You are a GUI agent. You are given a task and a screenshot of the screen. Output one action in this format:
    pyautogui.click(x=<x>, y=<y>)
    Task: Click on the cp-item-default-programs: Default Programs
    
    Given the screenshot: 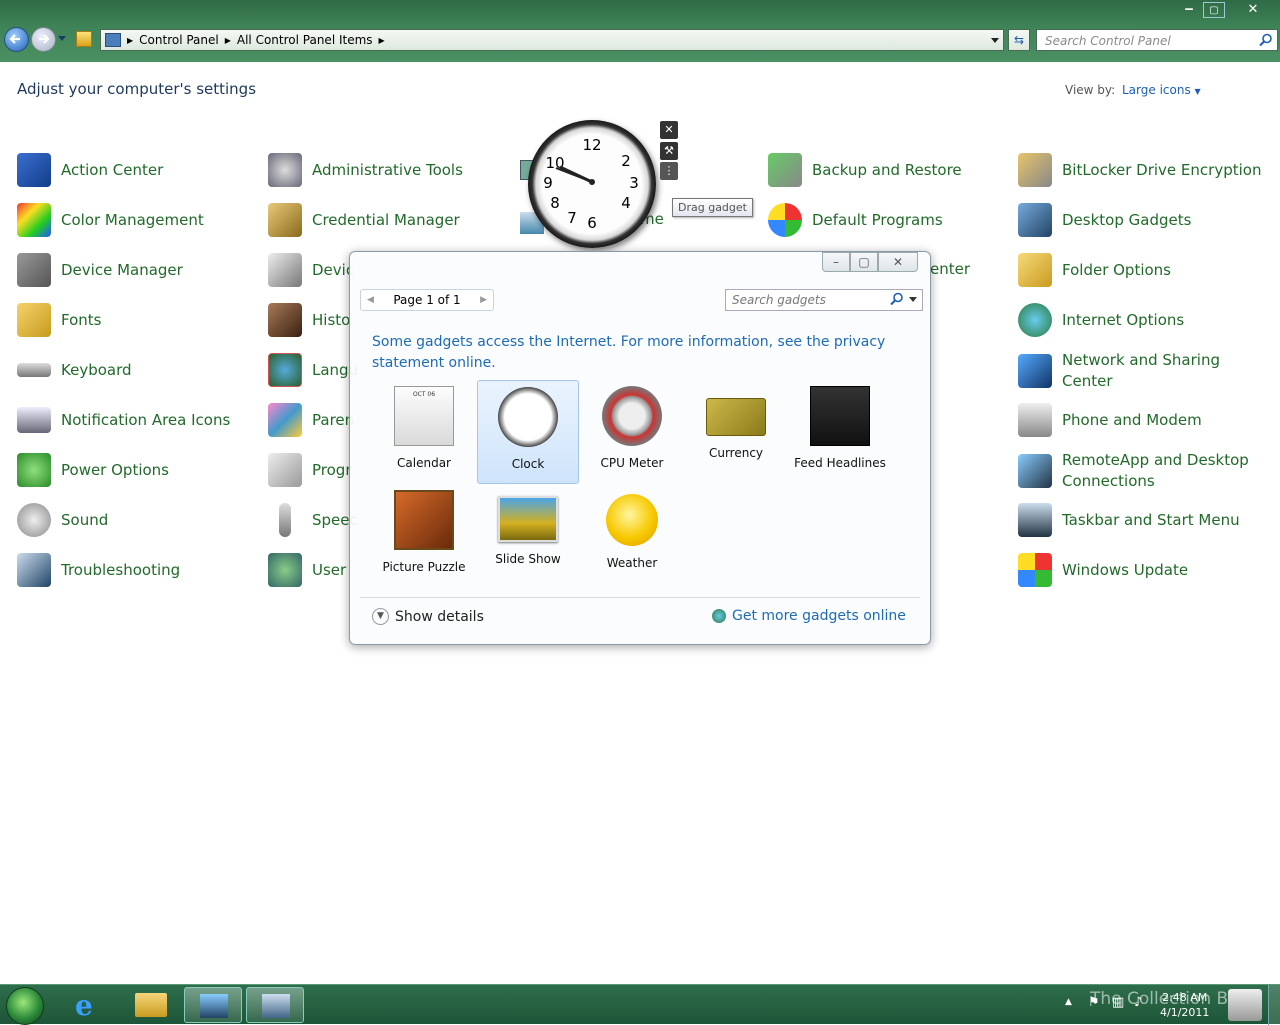 What is the action you would take?
    pyautogui.click(x=855, y=220)
    